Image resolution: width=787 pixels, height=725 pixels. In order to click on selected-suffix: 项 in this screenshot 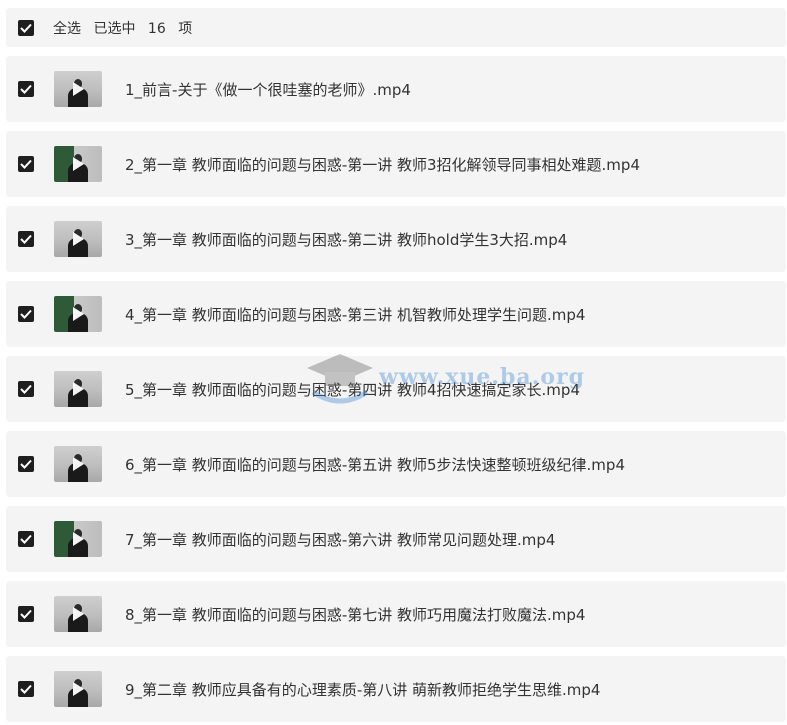, I will do `click(185, 28)`.